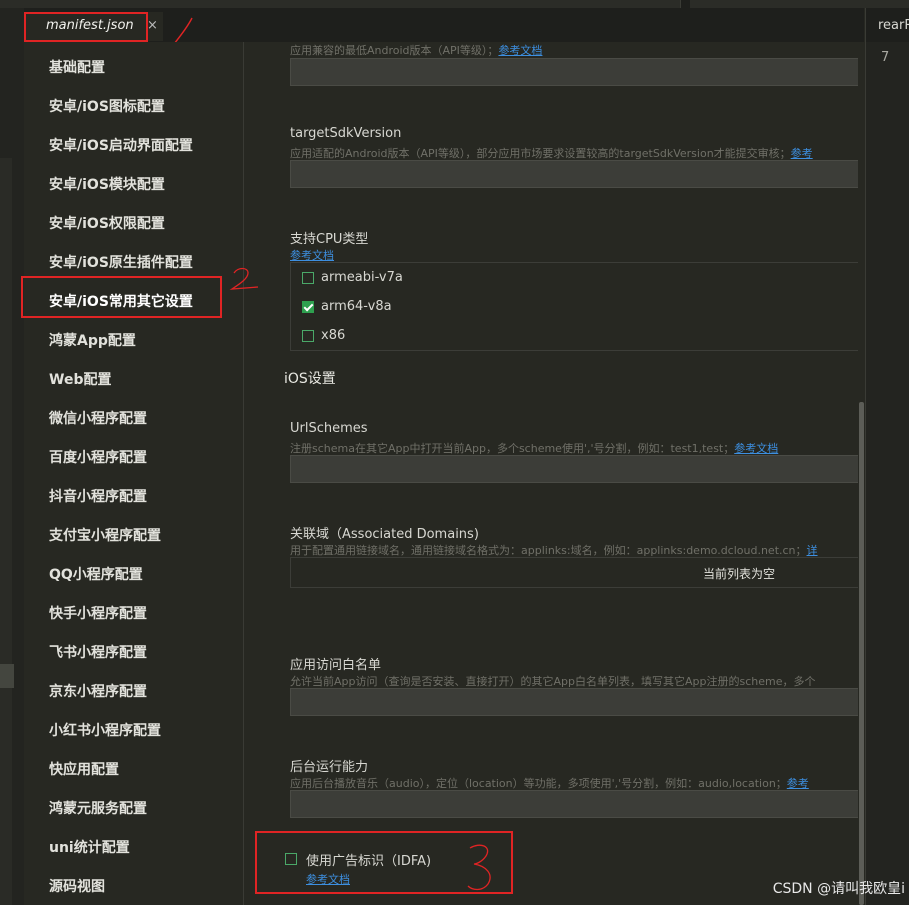  I want to click on gutter-bar, so click(6, 531).